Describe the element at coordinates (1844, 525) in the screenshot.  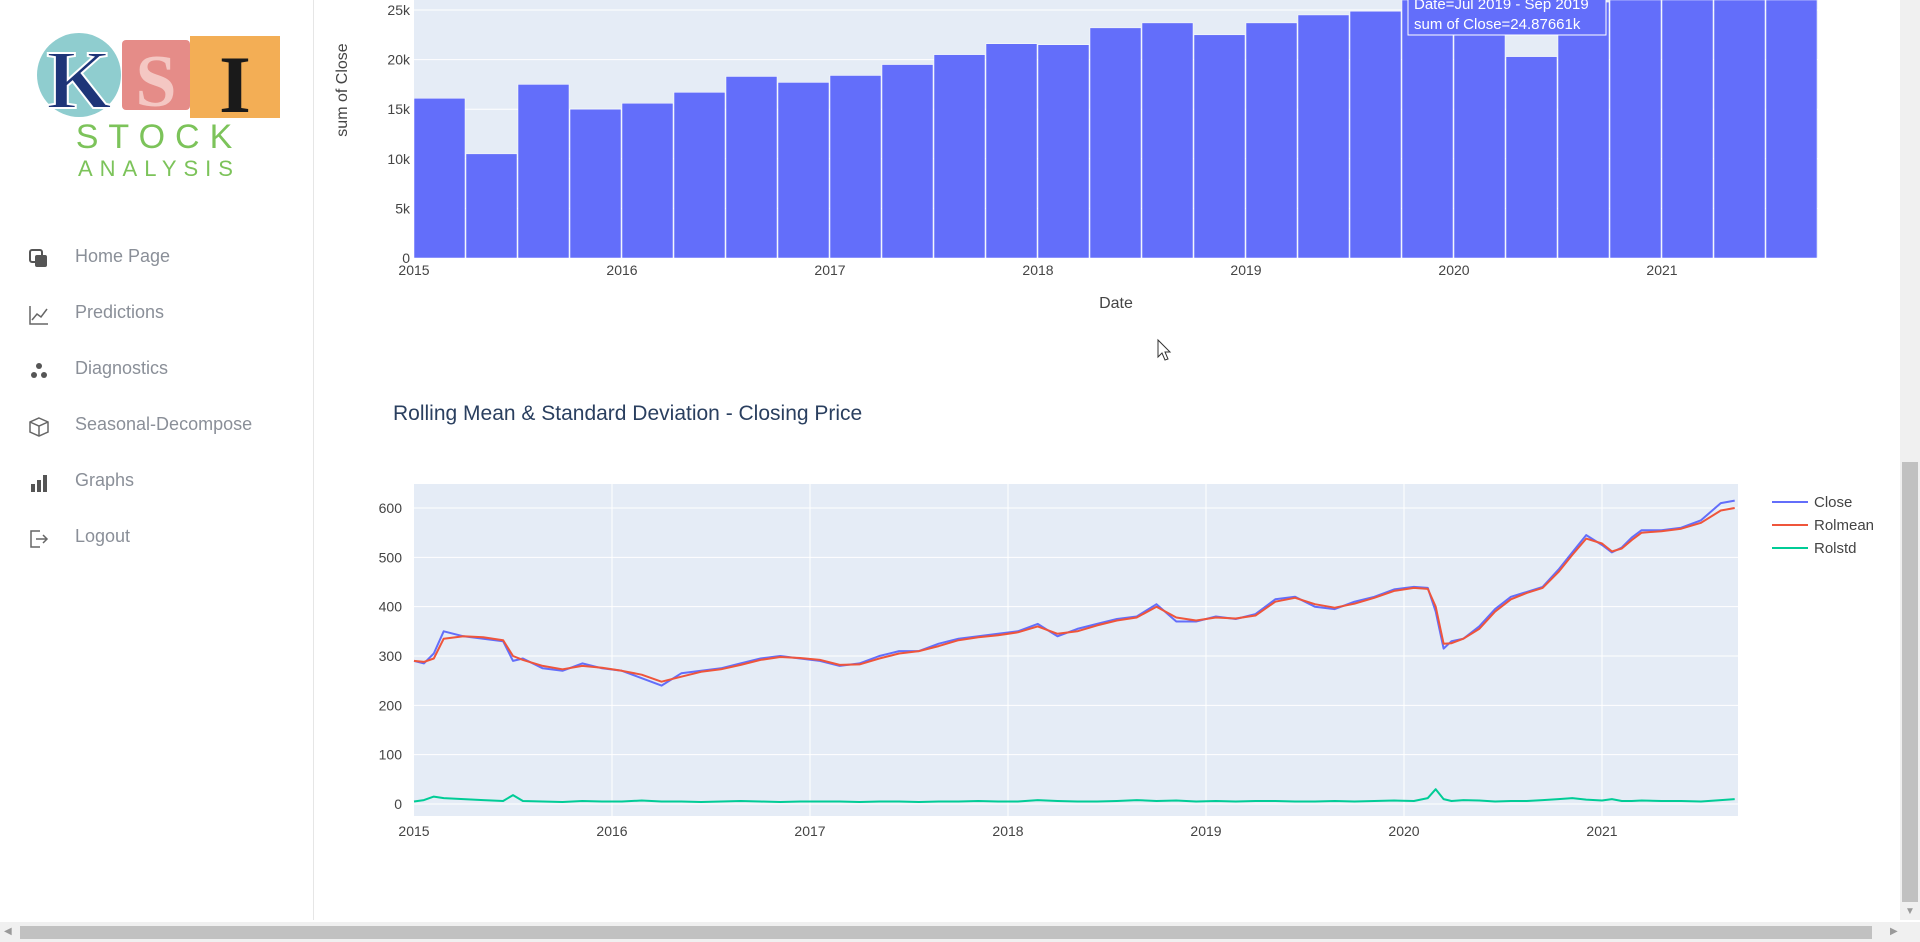
I see `legend-label: Rolmean` at that location.